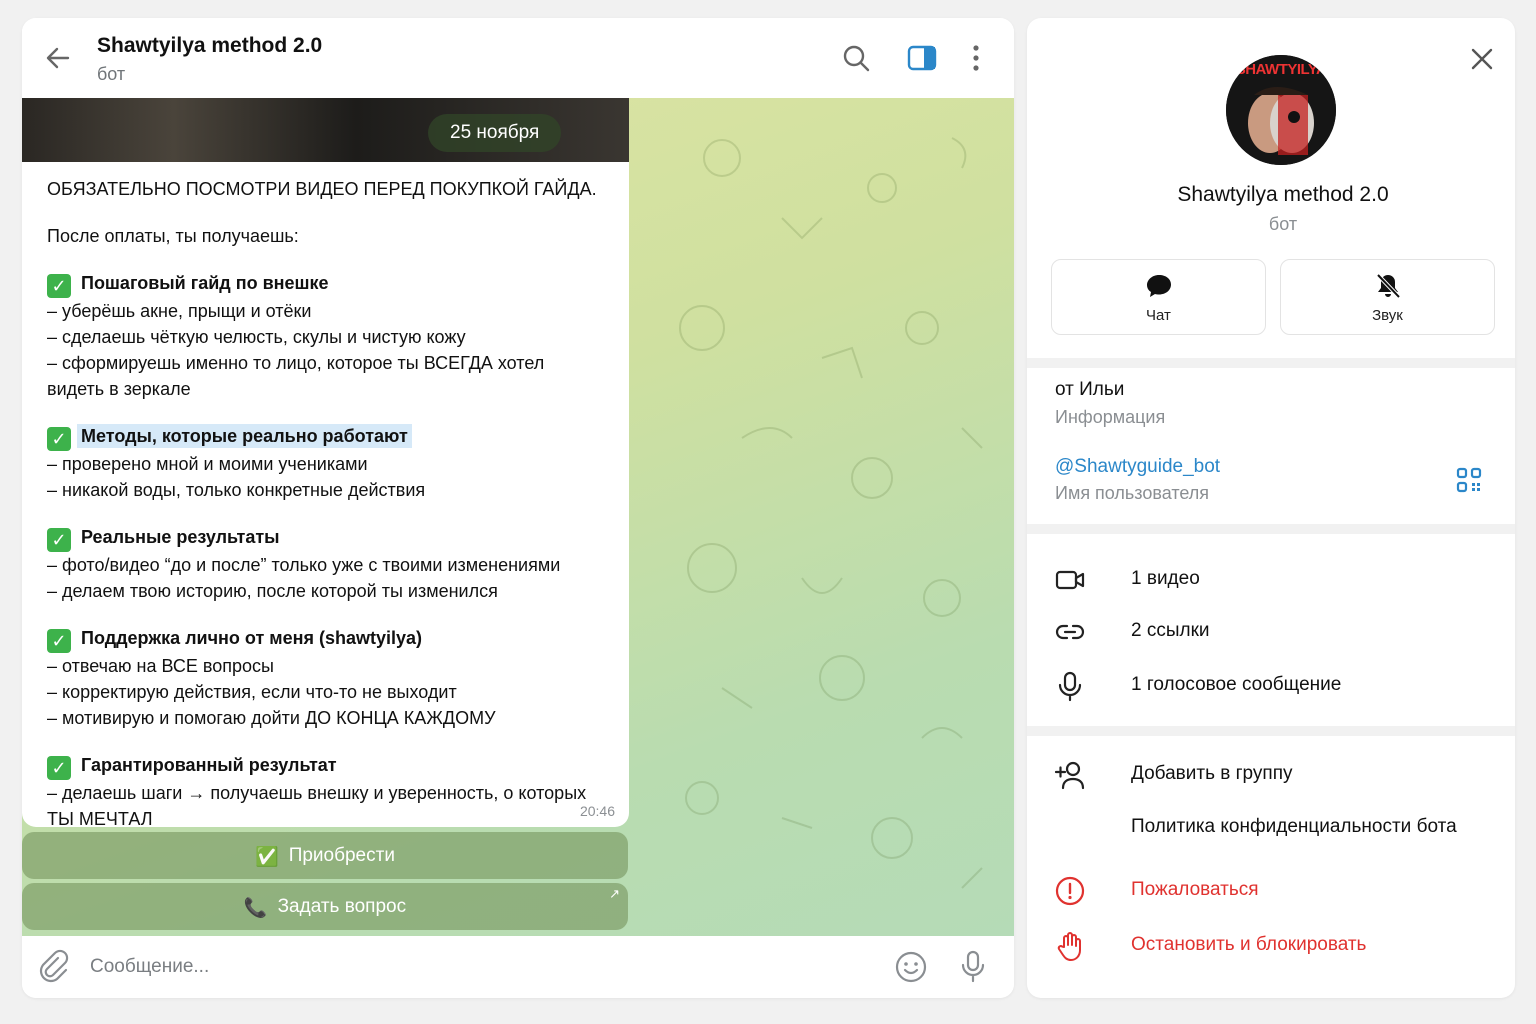  What do you see at coordinates (179, 311) in the screenshot?
I see `section-line: – уберёшь акне, прыщи и отёки` at bounding box center [179, 311].